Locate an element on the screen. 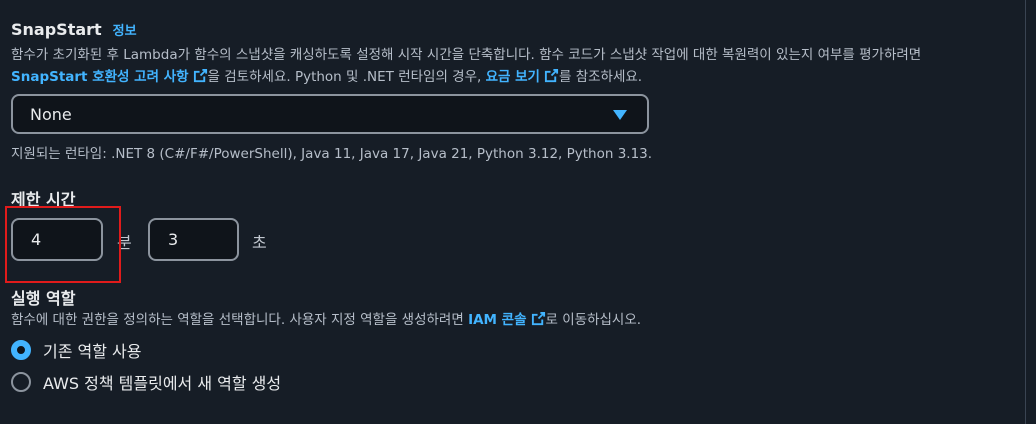  snapstart-desc-text-2: 을 검토하세요. Python 및 .NET 런타임의 경우, is located at coordinates (346, 77).